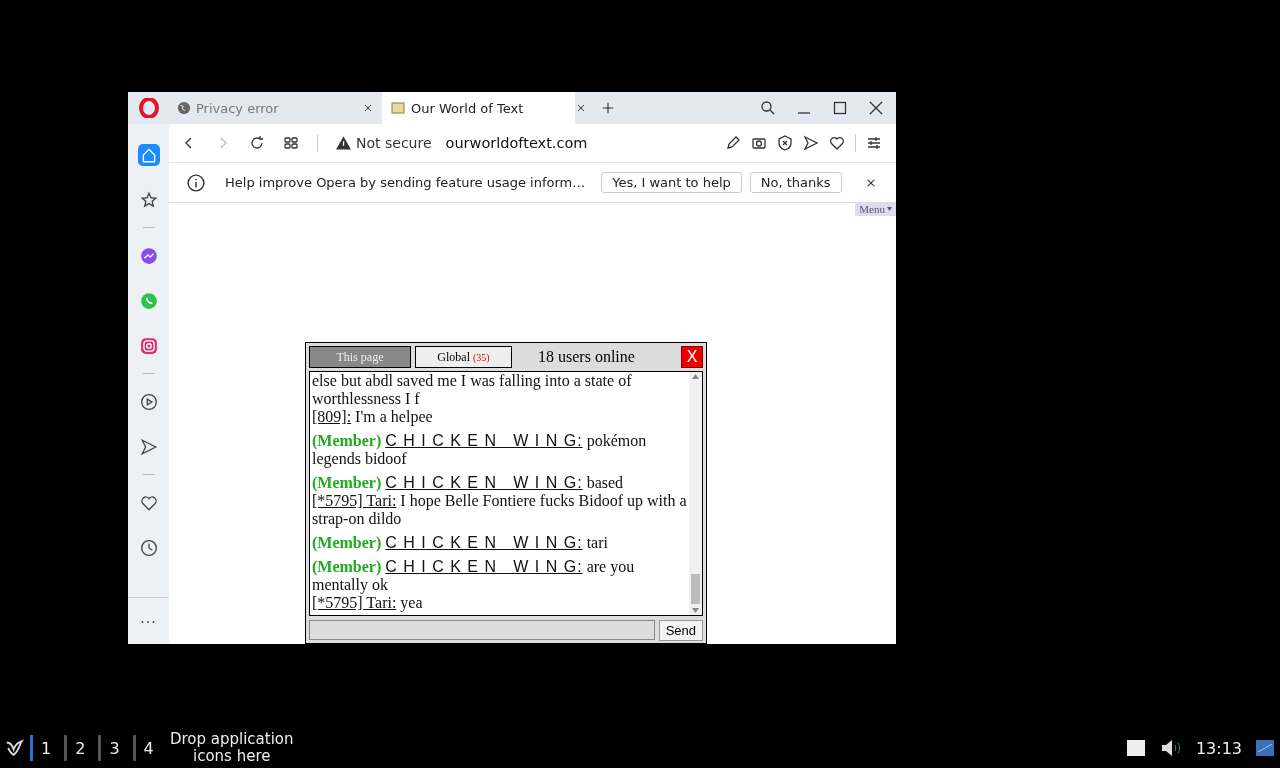 Image resolution: width=1280 pixels, height=768 pixels. What do you see at coordinates (889, 209) in the screenshot?
I see `caret-icon` at bounding box center [889, 209].